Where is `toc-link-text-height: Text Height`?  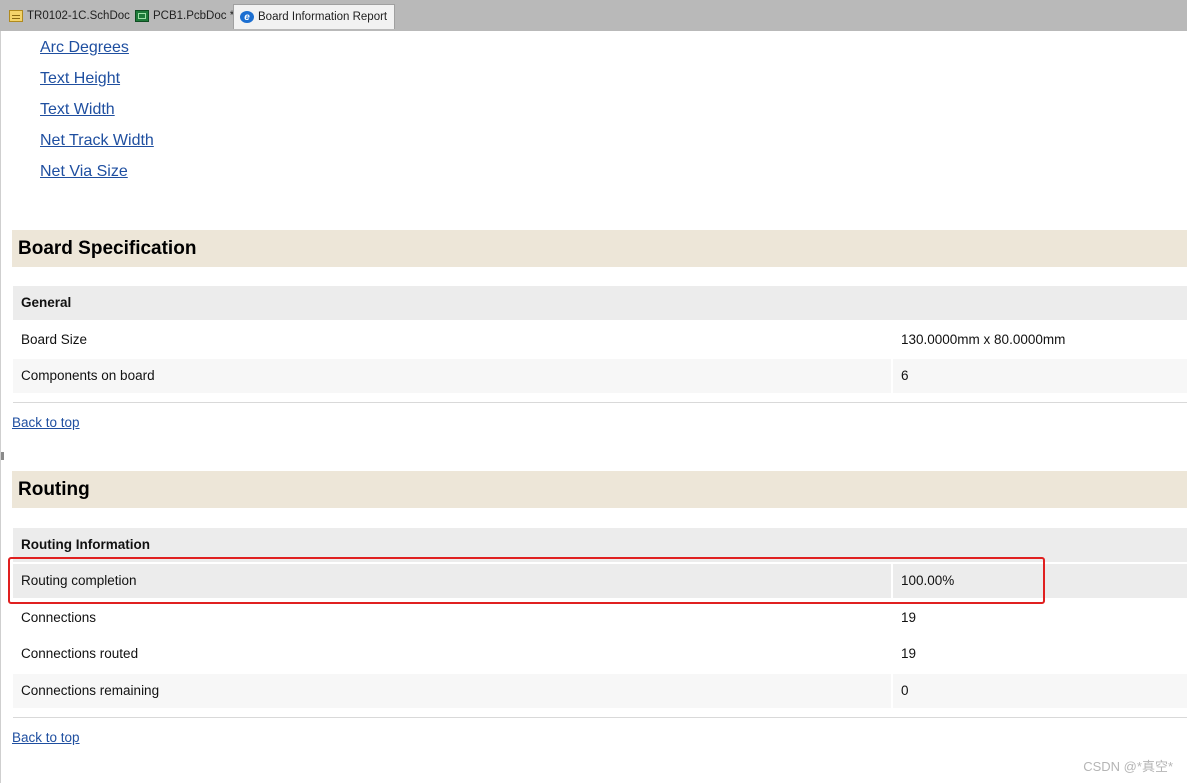
toc-link-text-height: Text Height is located at coordinates (80, 79).